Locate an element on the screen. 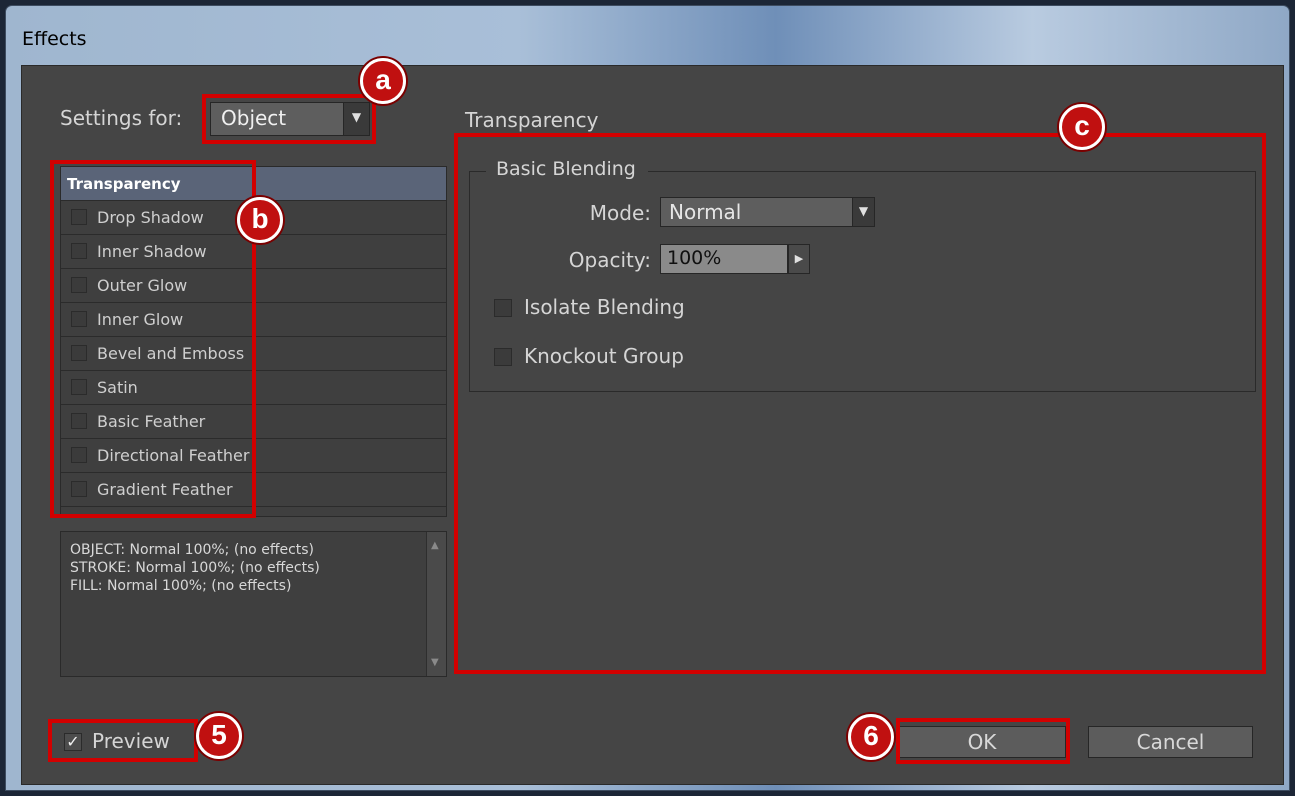 This screenshot has width=1295, height=796. list-item-bevel-and-emboss: Bevel and Emboss is located at coordinates (253, 354).